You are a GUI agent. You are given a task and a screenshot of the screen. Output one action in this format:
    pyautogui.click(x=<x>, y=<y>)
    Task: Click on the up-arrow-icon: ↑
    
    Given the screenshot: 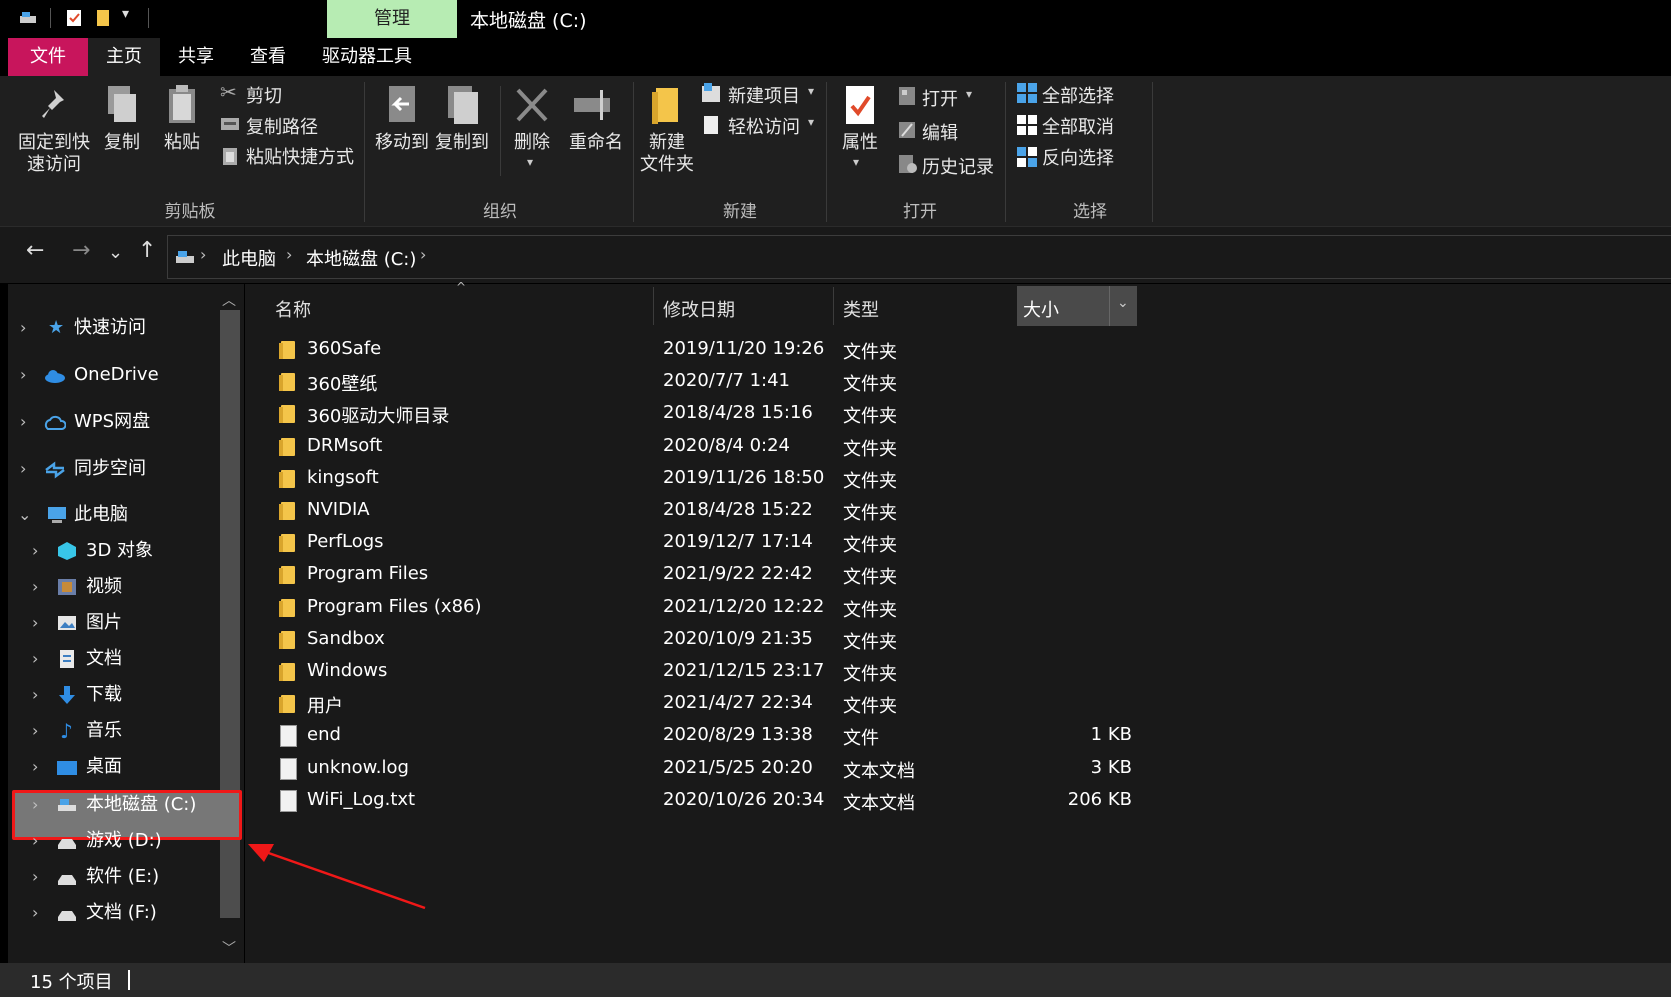 What is the action you would take?
    pyautogui.click(x=147, y=250)
    